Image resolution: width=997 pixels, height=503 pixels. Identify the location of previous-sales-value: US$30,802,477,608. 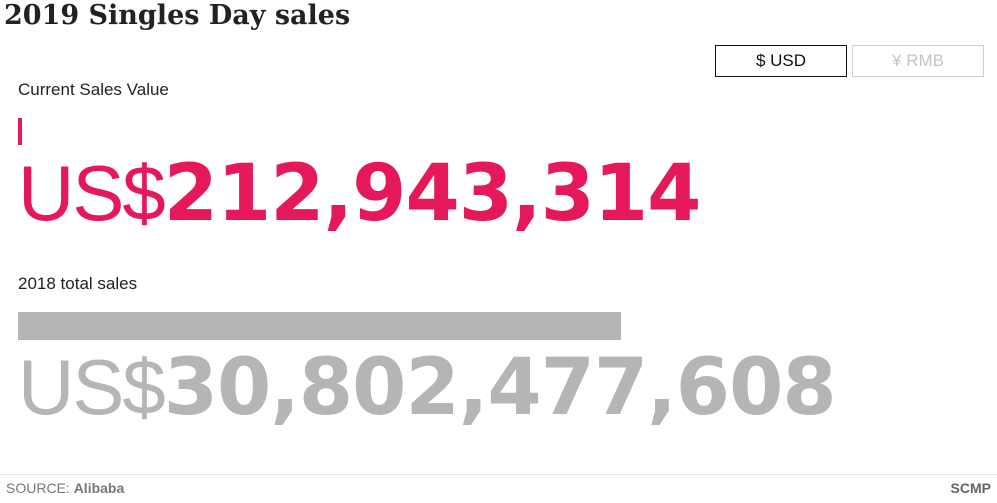
(427, 387).